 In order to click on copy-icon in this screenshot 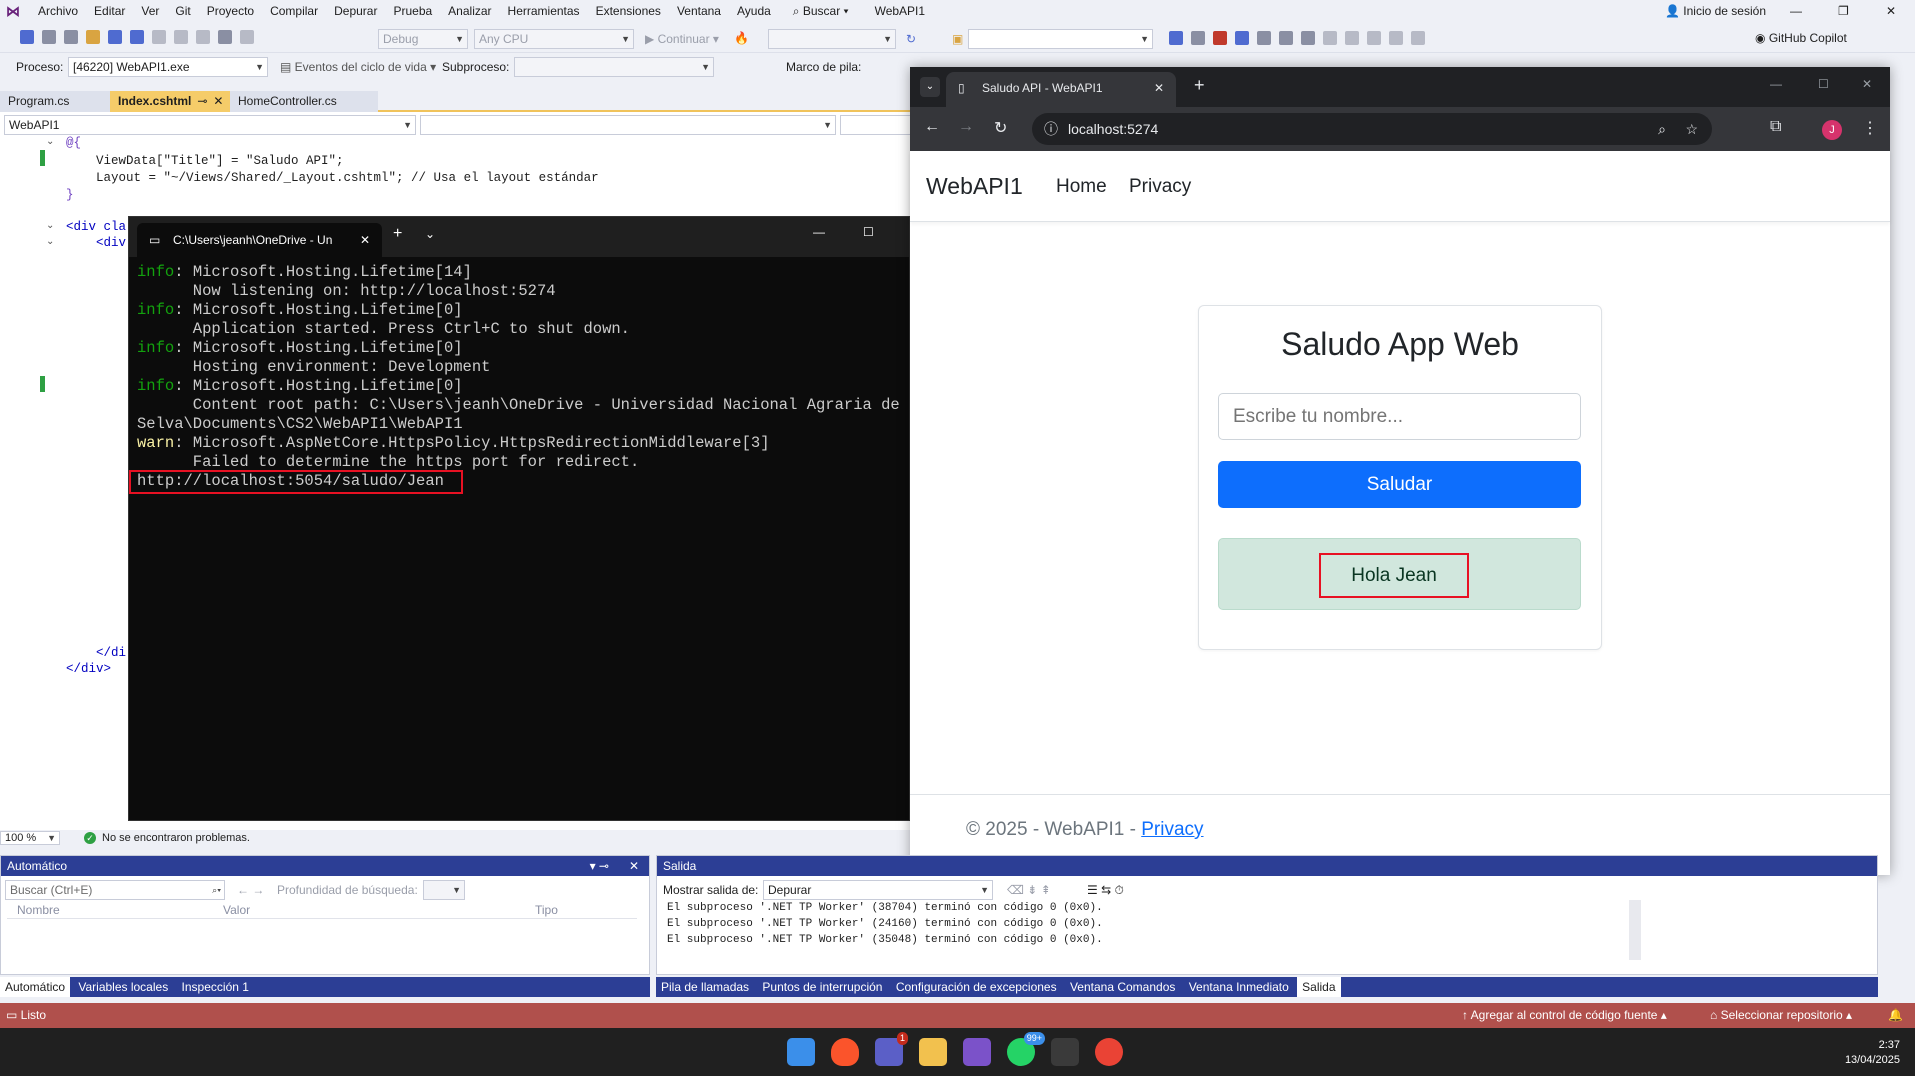, I will do `click(181, 37)`.